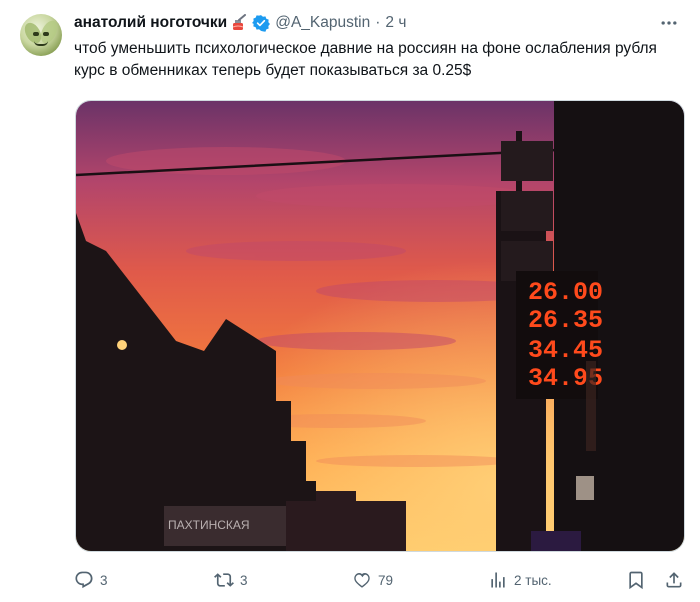 This screenshot has height=602, width=700. I want to click on more-options-icon, so click(669, 23).